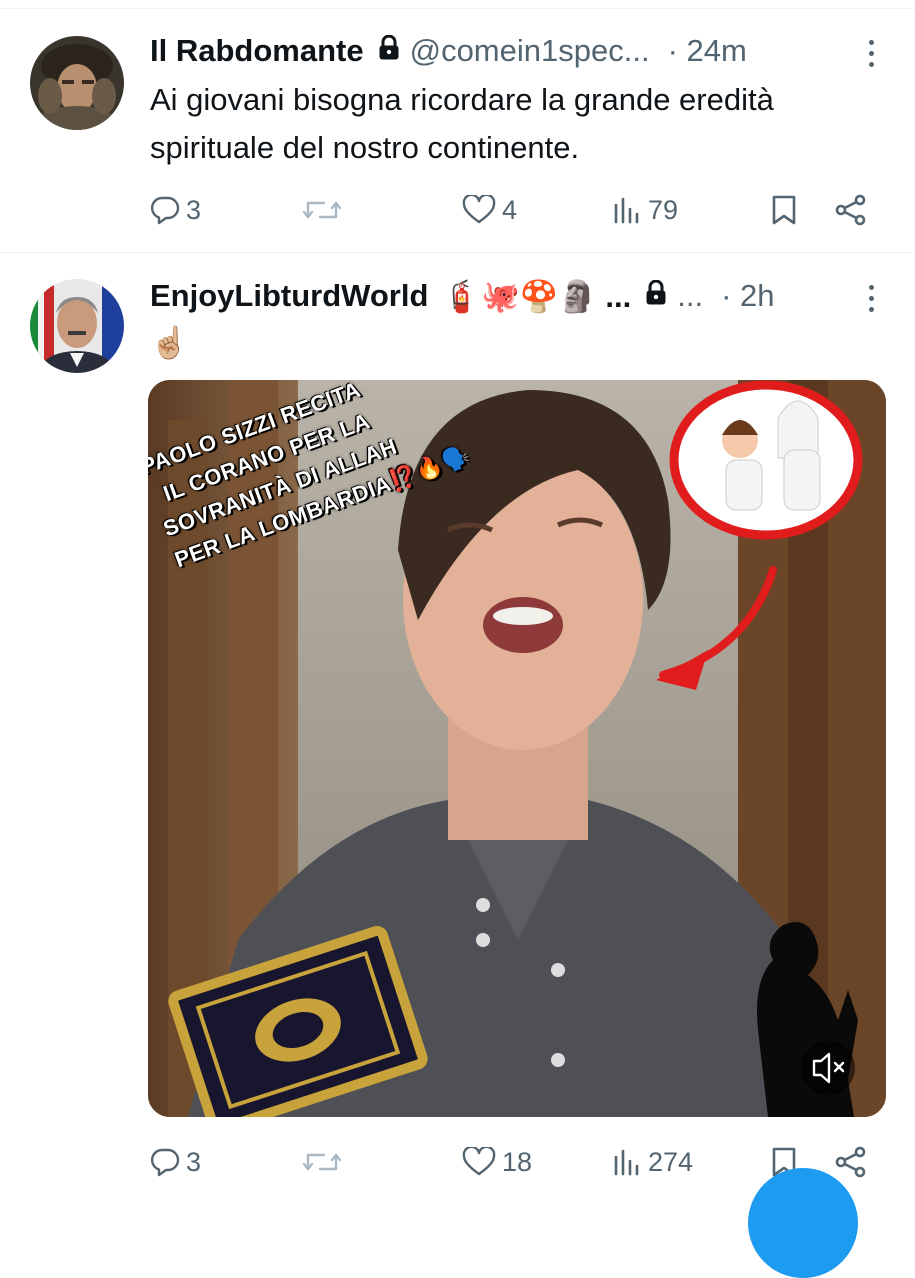 This screenshot has height=1278, width=915. What do you see at coordinates (663, 209) in the screenshot?
I see `views-count: 79` at bounding box center [663, 209].